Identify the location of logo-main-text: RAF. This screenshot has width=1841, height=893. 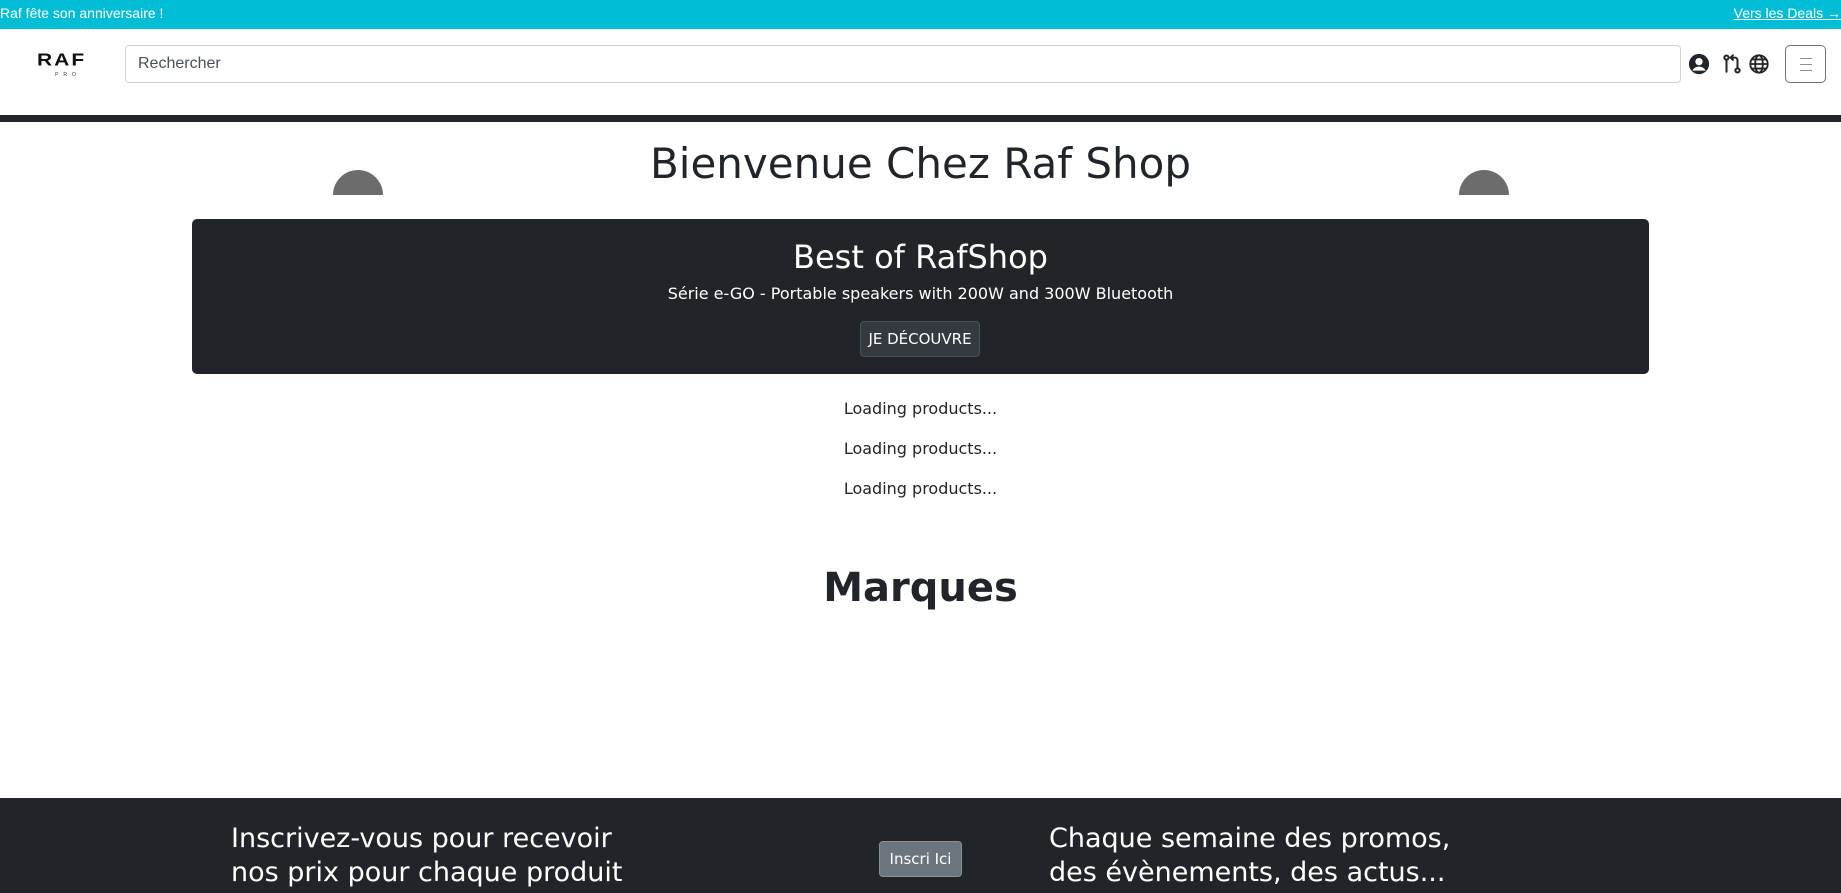
(62, 60).